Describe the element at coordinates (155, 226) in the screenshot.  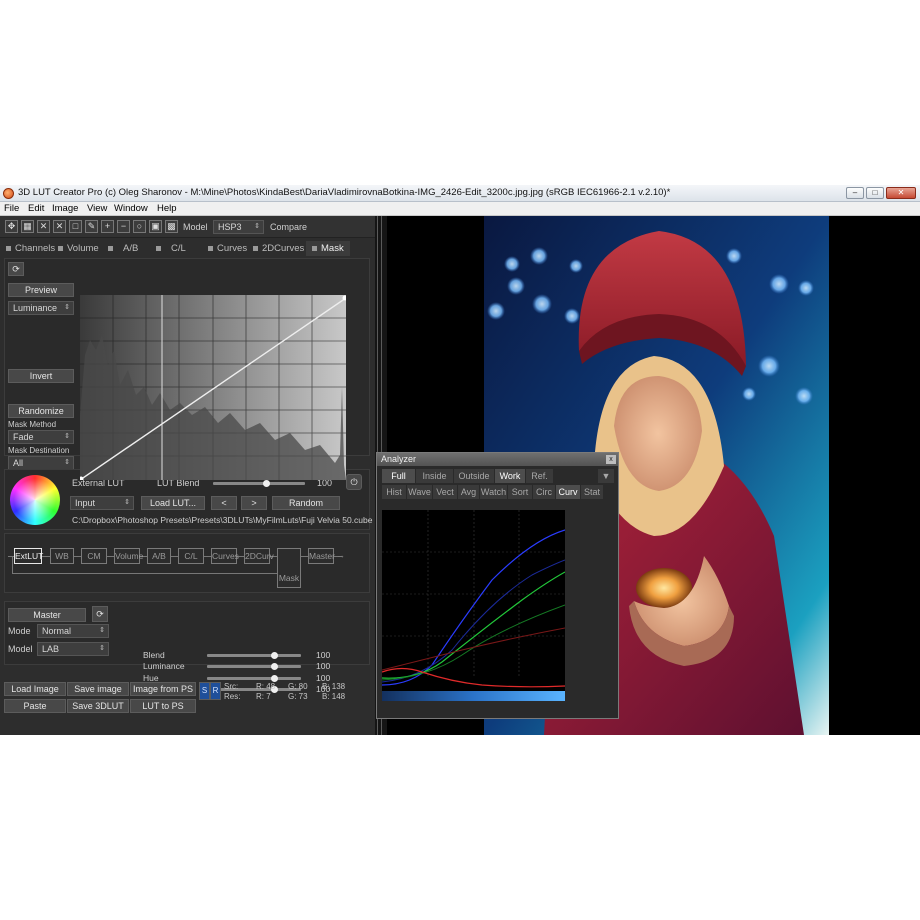
I see `frame-icon: ▣` at that location.